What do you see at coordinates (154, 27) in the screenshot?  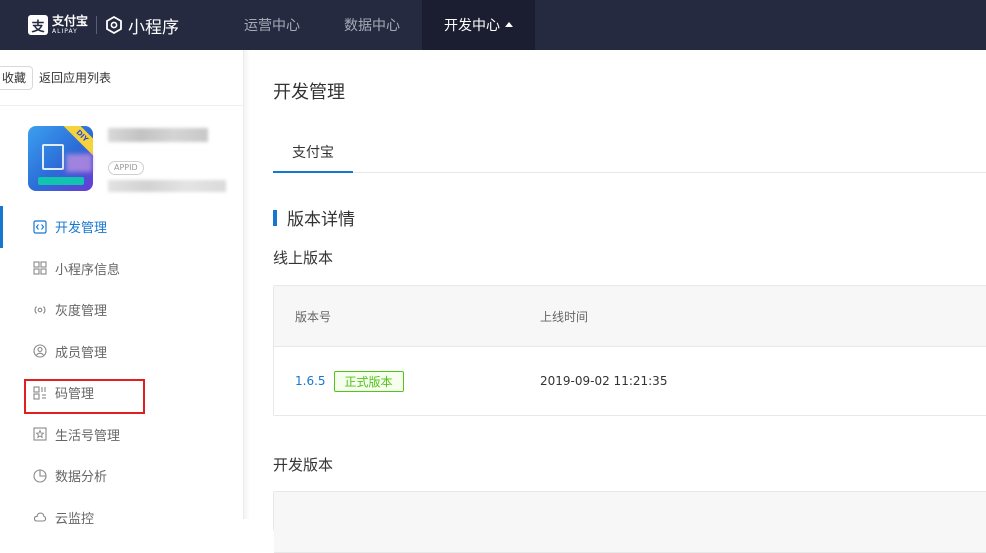 I see `product-name: 小程序` at bounding box center [154, 27].